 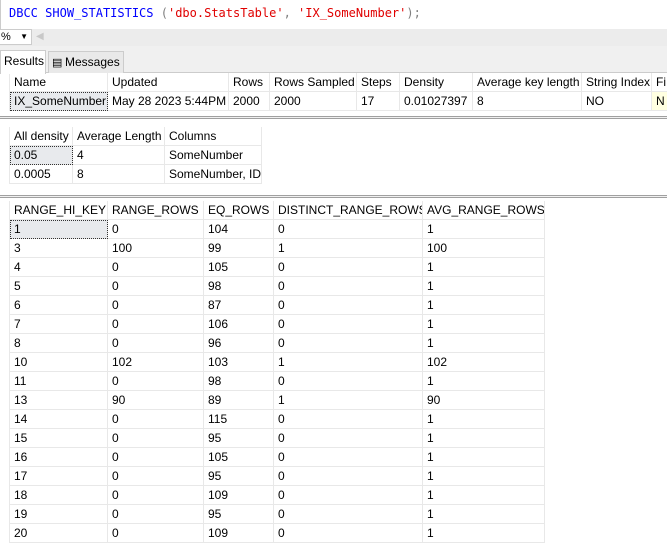 What do you see at coordinates (59, 362) in the screenshot?
I see `grid-cell: 10` at bounding box center [59, 362].